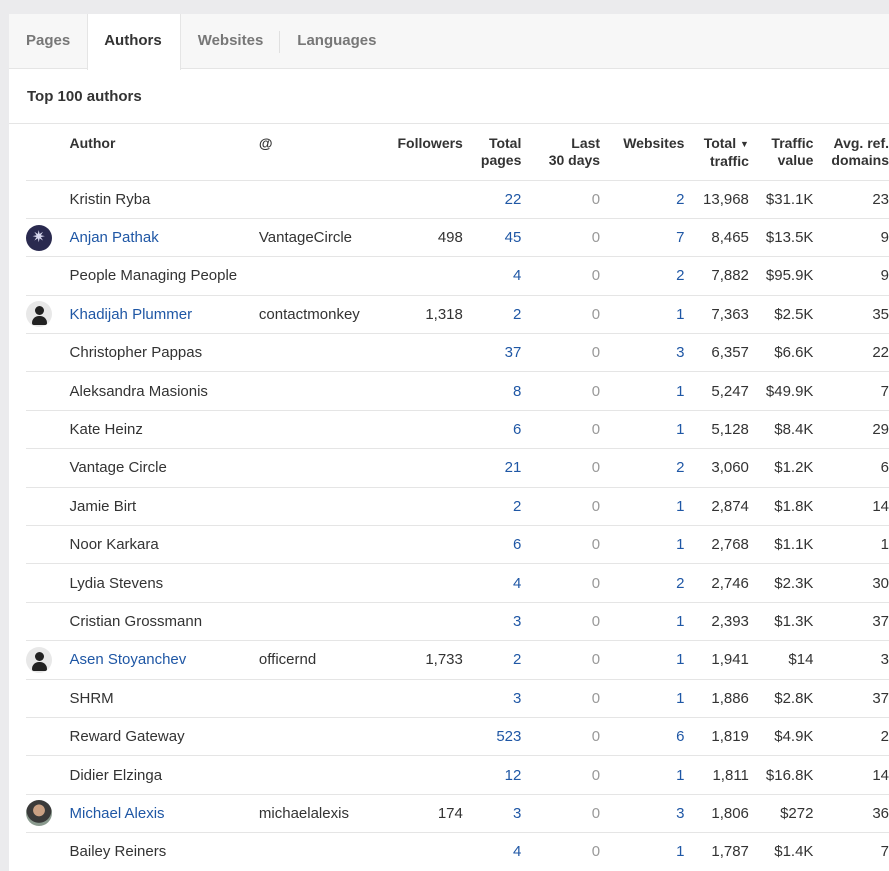 This screenshot has width=889, height=871. Describe the element at coordinates (231, 41) in the screenshot. I see `tab-websites: Websites` at that location.